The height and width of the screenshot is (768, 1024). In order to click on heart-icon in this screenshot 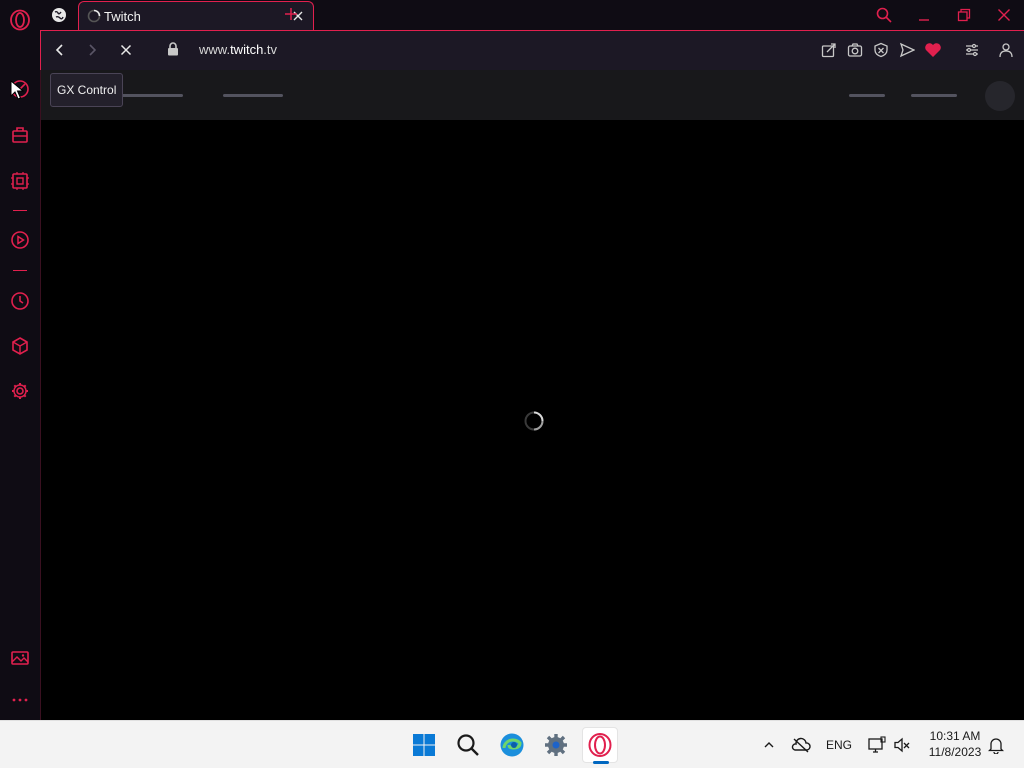, I will do `click(933, 50)`.